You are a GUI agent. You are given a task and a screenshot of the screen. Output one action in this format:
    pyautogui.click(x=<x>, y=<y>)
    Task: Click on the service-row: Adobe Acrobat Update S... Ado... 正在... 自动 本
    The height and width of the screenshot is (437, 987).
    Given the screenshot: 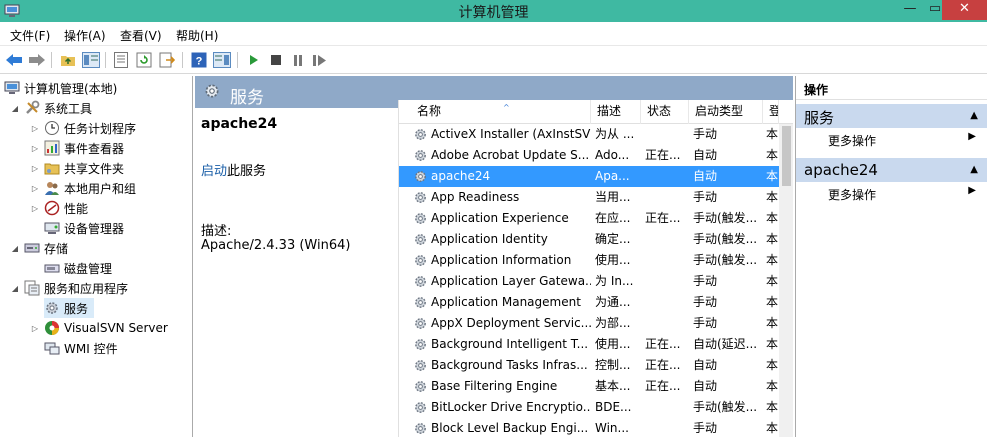 What is the action you would take?
    pyautogui.click(x=589, y=155)
    